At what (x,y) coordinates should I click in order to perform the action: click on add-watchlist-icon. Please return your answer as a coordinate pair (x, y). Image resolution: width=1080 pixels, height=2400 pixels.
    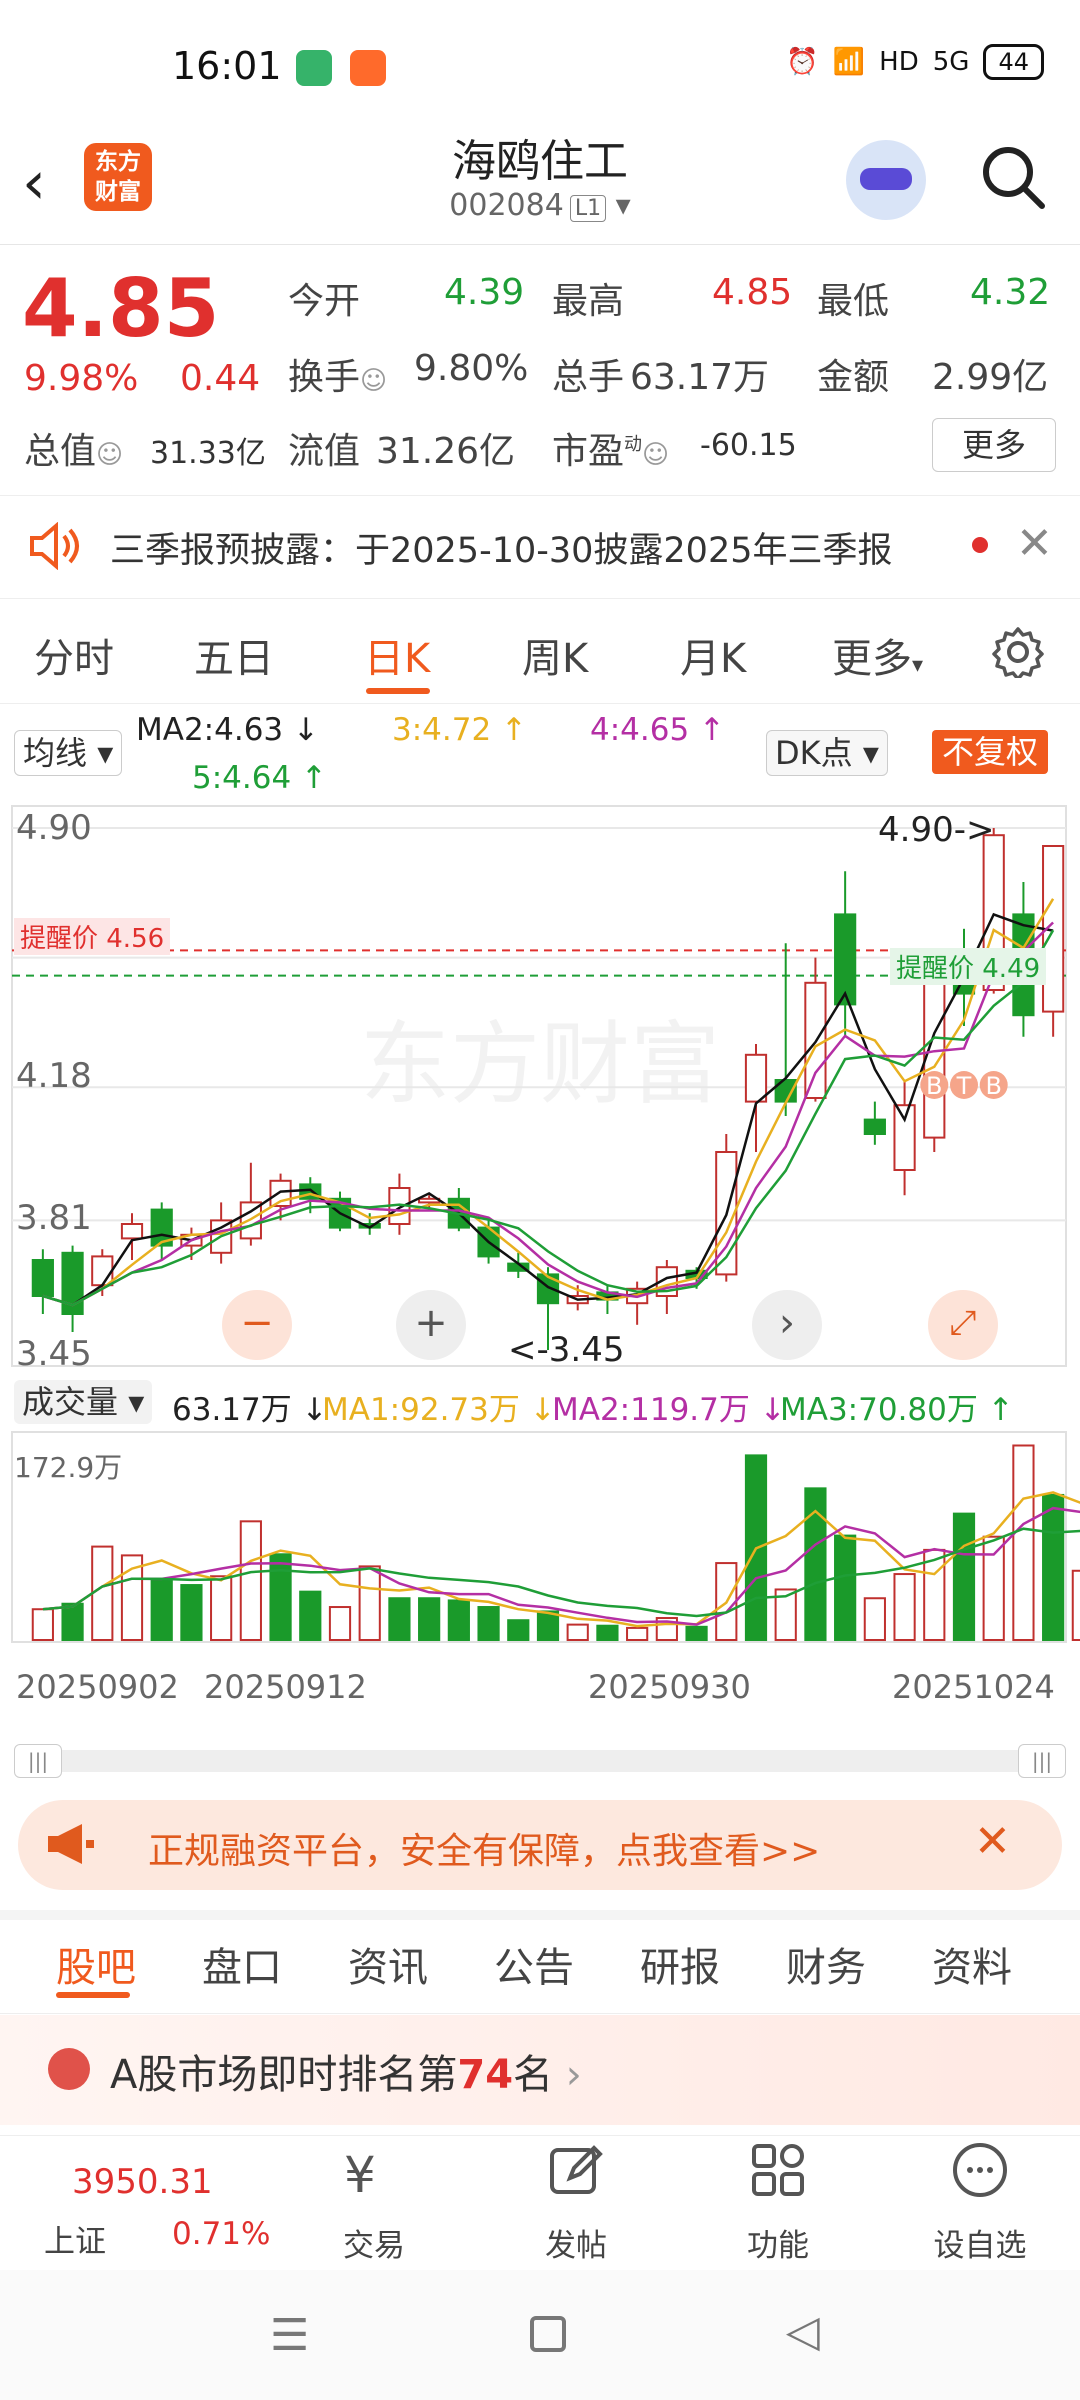
    Looking at the image, I should click on (980, 2170).